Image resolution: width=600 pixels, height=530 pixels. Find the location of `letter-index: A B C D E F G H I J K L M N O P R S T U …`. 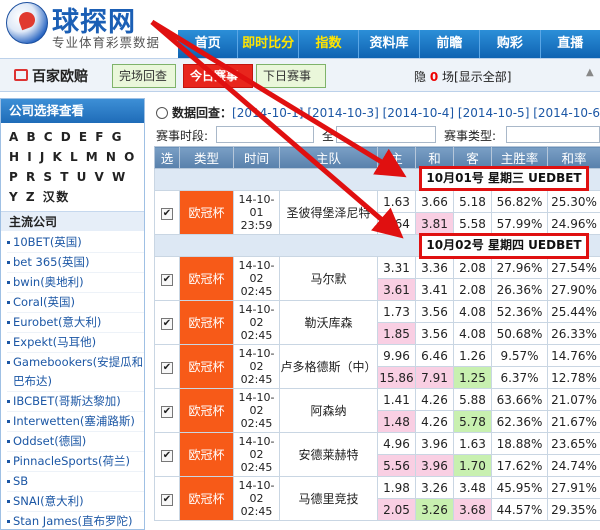

letter-index: A B C D E F G H I J K L M N O P R S T U … is located at coordinates (72, 166).